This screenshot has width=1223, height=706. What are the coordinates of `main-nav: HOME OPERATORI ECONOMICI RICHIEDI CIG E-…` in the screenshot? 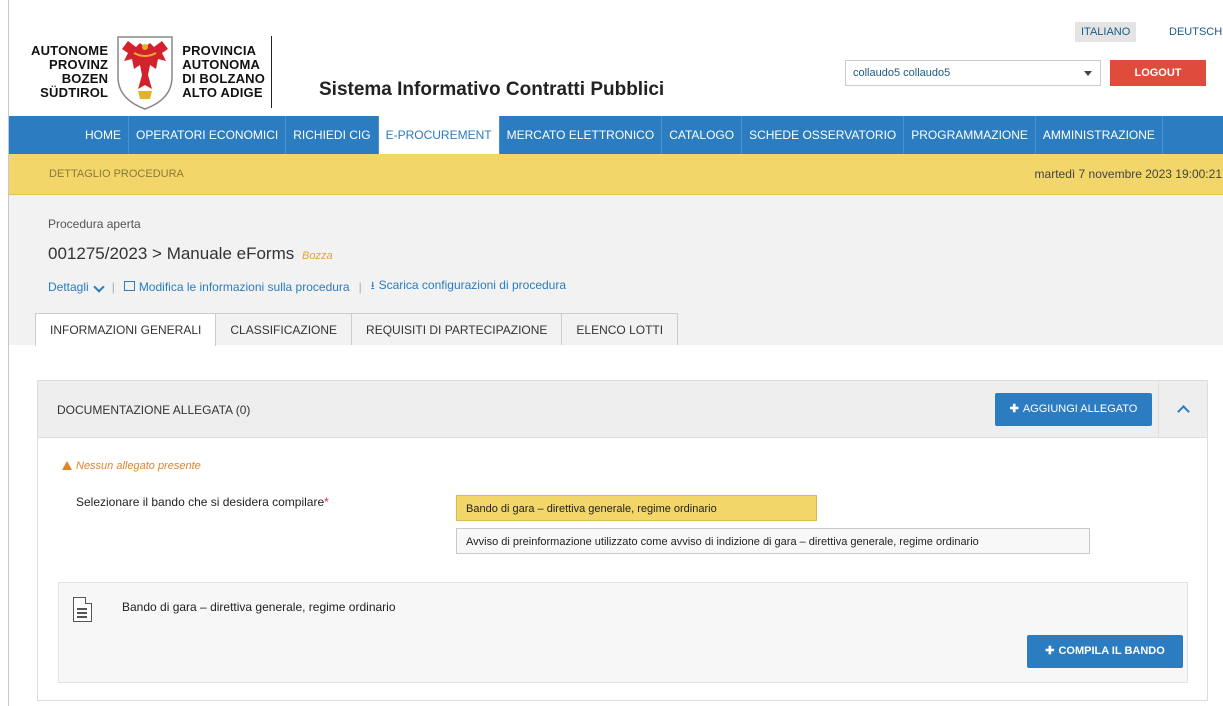 It's located at (616, 135).